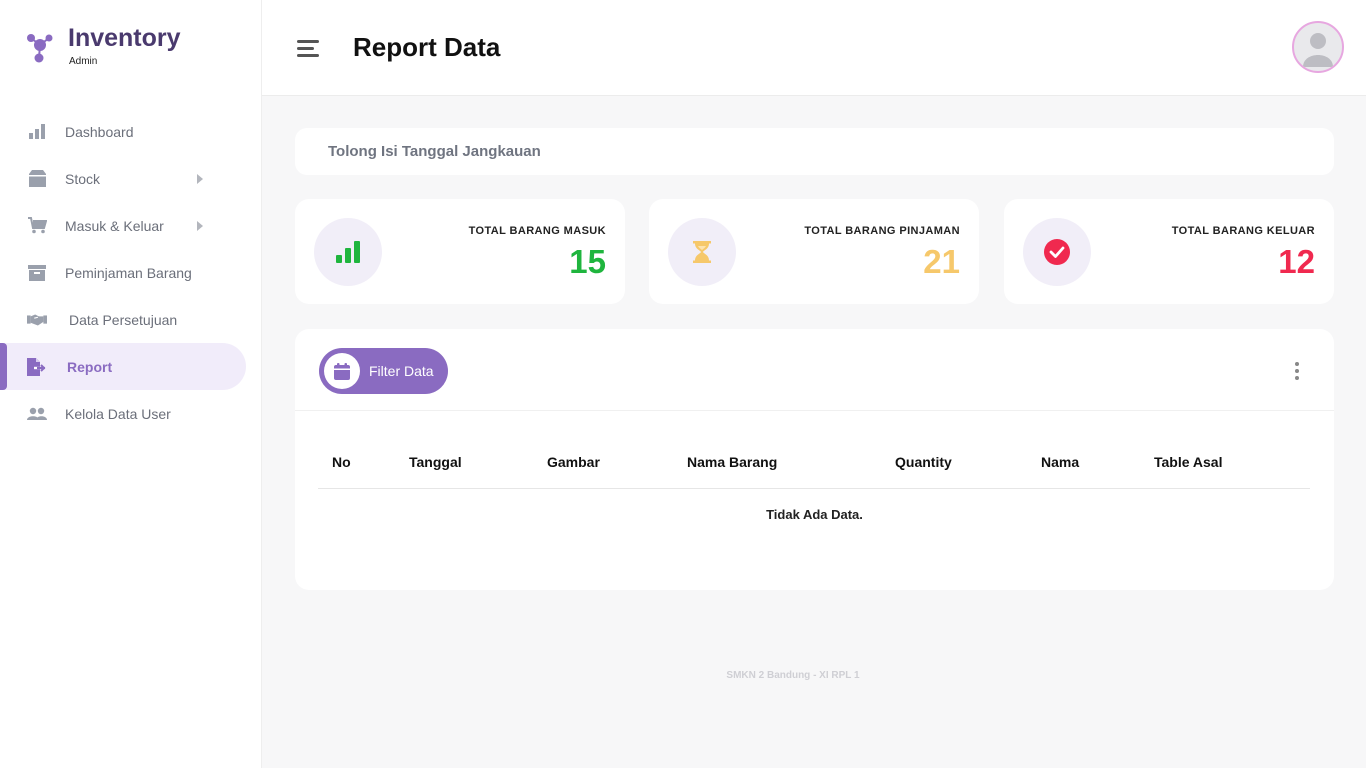 The width and height of the screenshot is (1366, 768). I want to click on cart-icon, so click(37, 226).